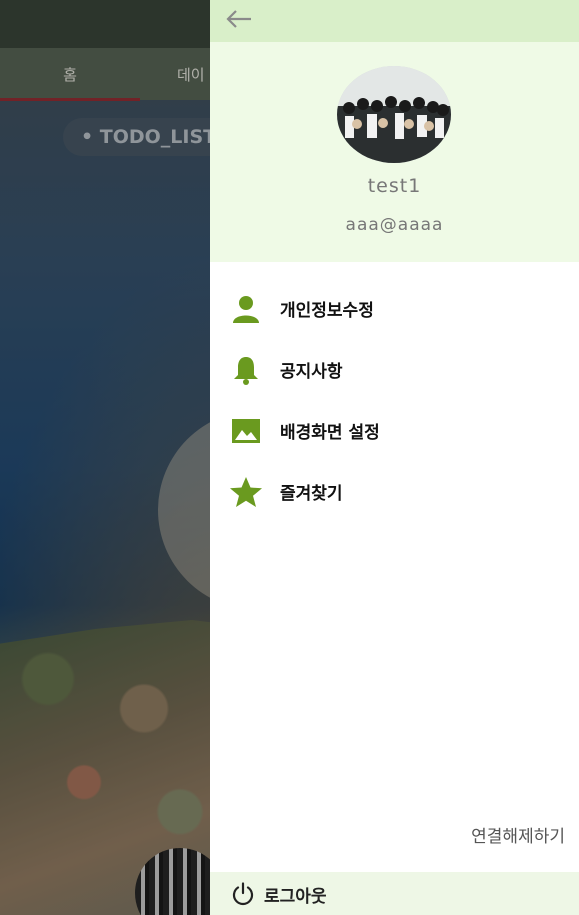 The image size is (579, 915). What do you see at coordinates (295, 896) in the screenshot?
I see `logout-label: 로그아웃` at bounding box center [295, 896].